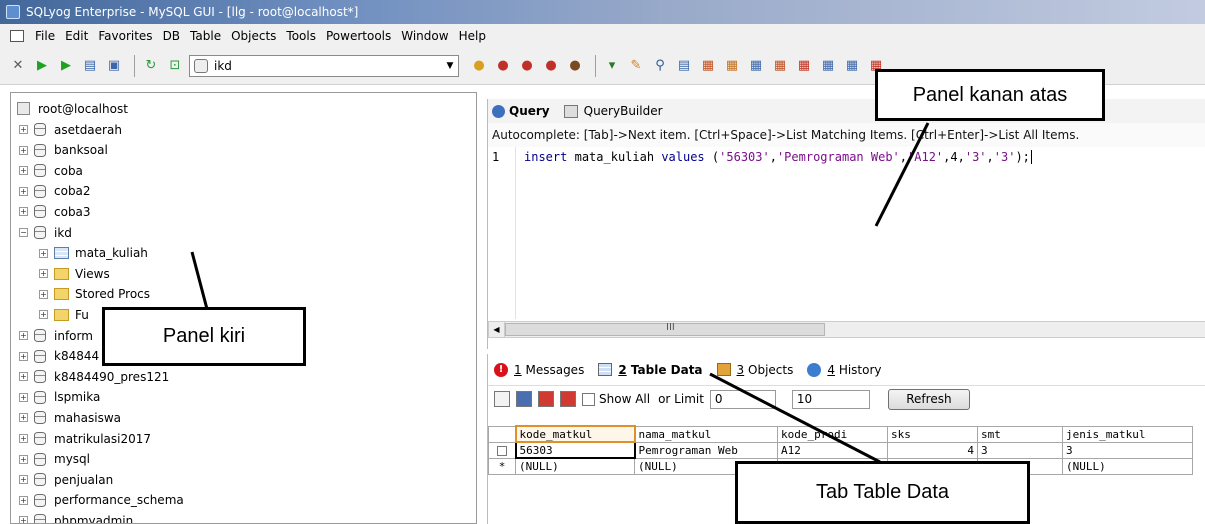 Image resolution: width=1205 pixels, height=524 pixels. I want to click on table-row: 56303 Pemrograman Web A12 4 3 3, so click(840, 450).